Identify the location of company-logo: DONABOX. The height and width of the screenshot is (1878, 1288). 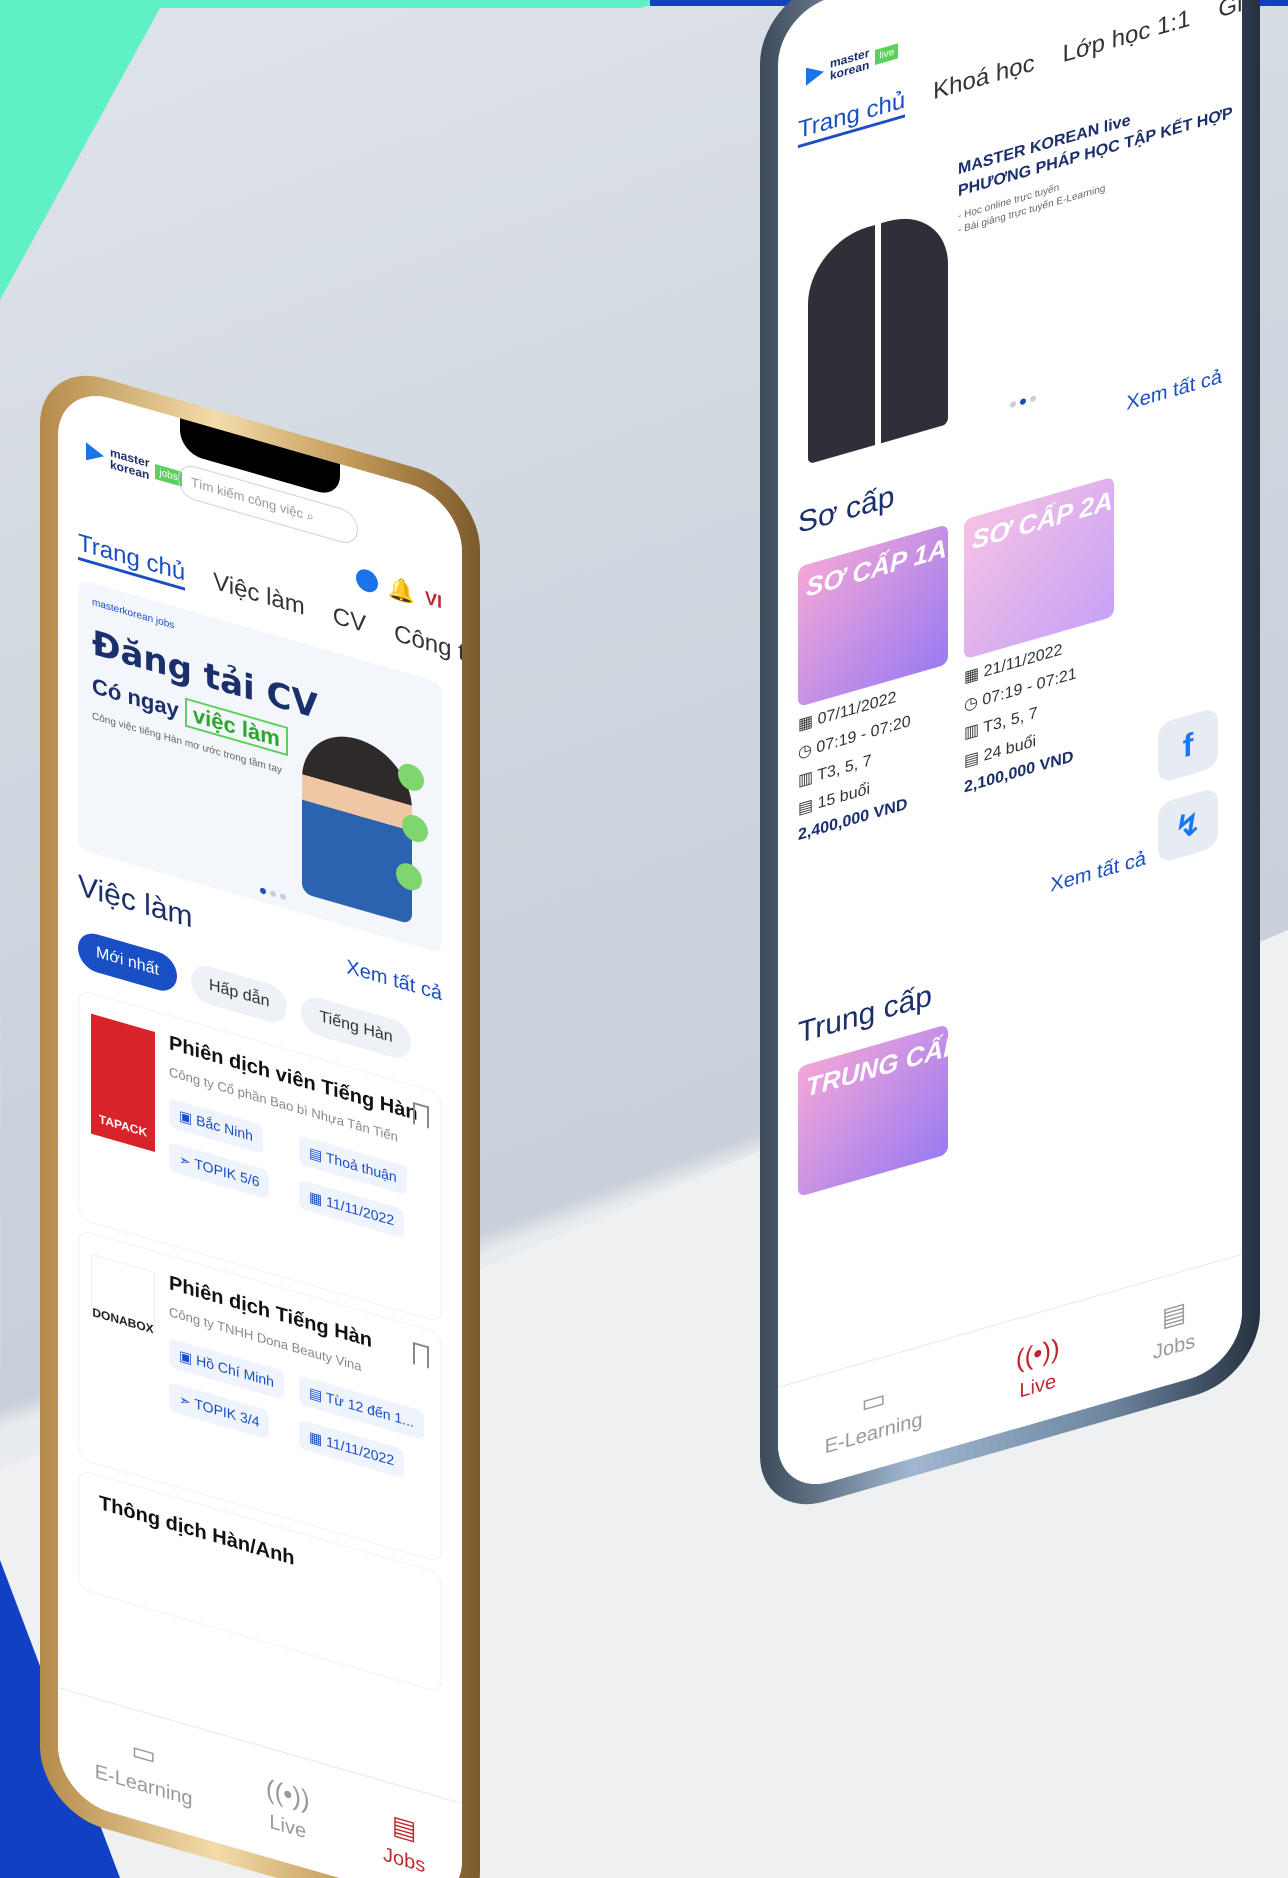
(123, 1295).